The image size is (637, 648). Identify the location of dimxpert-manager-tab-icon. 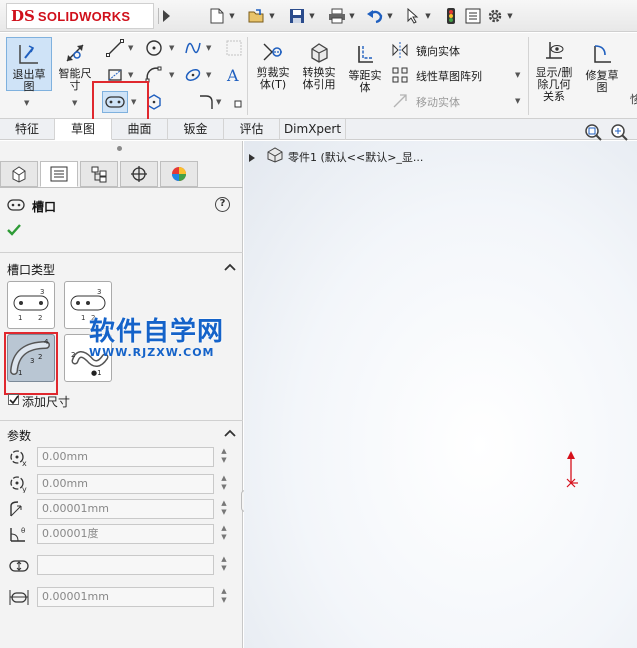
(139, 174).